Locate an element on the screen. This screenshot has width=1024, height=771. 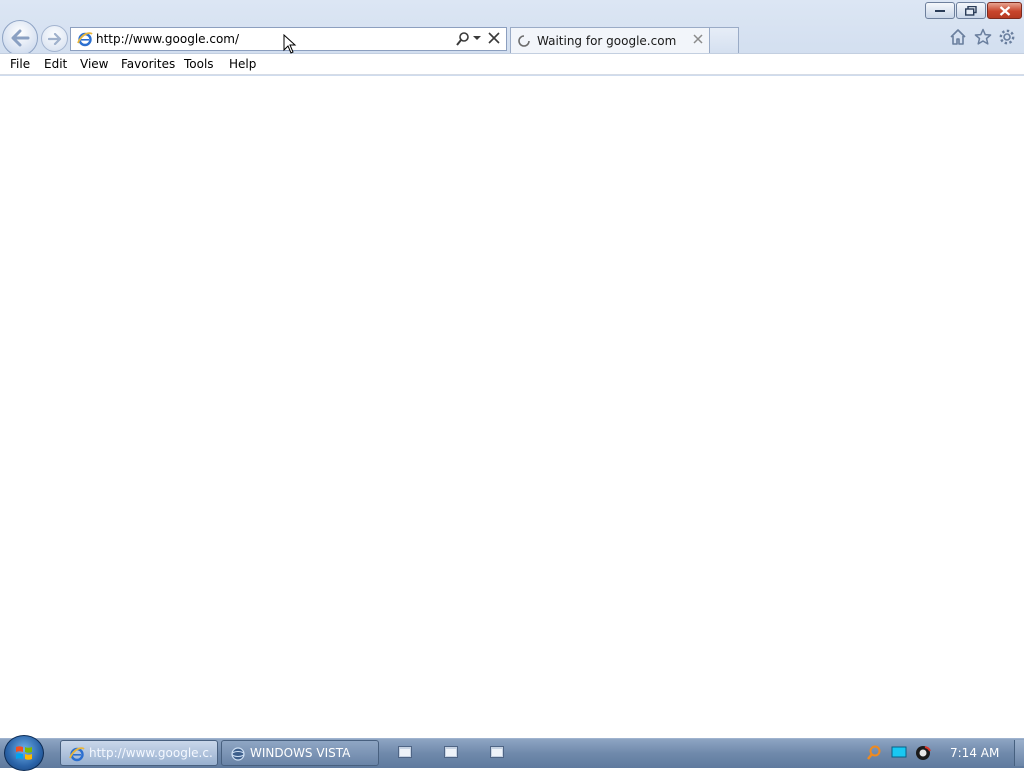
menu-favorites: Favorites is located at coordinates (148, 64).